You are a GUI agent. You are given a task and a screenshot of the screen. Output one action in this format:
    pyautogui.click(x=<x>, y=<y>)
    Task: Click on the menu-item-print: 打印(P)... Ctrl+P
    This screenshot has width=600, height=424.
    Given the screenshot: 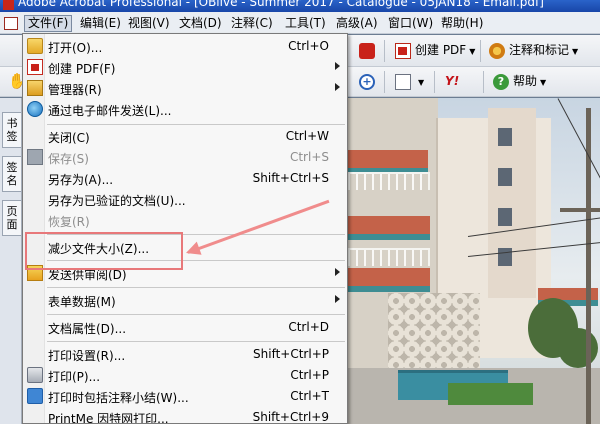 What is the action you would take?
    pyautogui.click(x=185, y=375)
    